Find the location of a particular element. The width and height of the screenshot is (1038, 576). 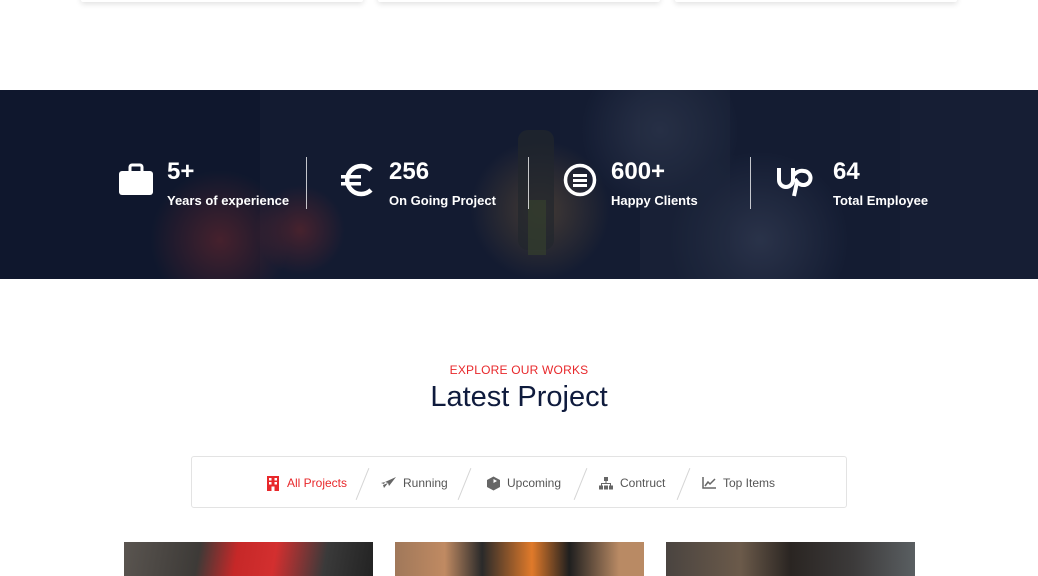

filter-label: Upcoming is located at coordinates (534, 483).